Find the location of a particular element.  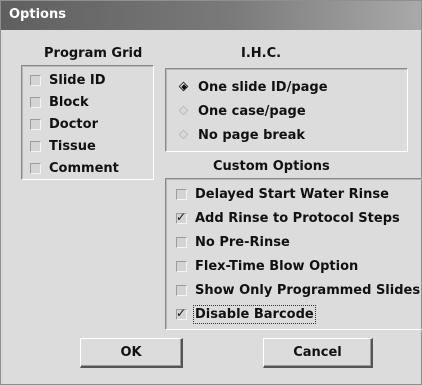

checkbox-slide-id: Slide ID is located at coordinates (68, 80).